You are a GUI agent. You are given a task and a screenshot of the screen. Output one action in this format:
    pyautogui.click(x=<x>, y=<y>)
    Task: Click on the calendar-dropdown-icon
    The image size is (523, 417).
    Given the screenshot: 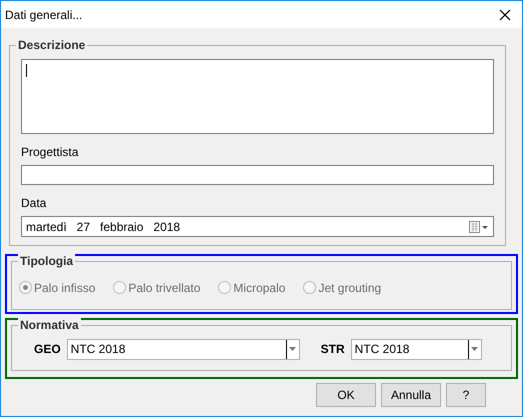 What is the action you would take?
    pyautogui.click(x=479, y=226)
    